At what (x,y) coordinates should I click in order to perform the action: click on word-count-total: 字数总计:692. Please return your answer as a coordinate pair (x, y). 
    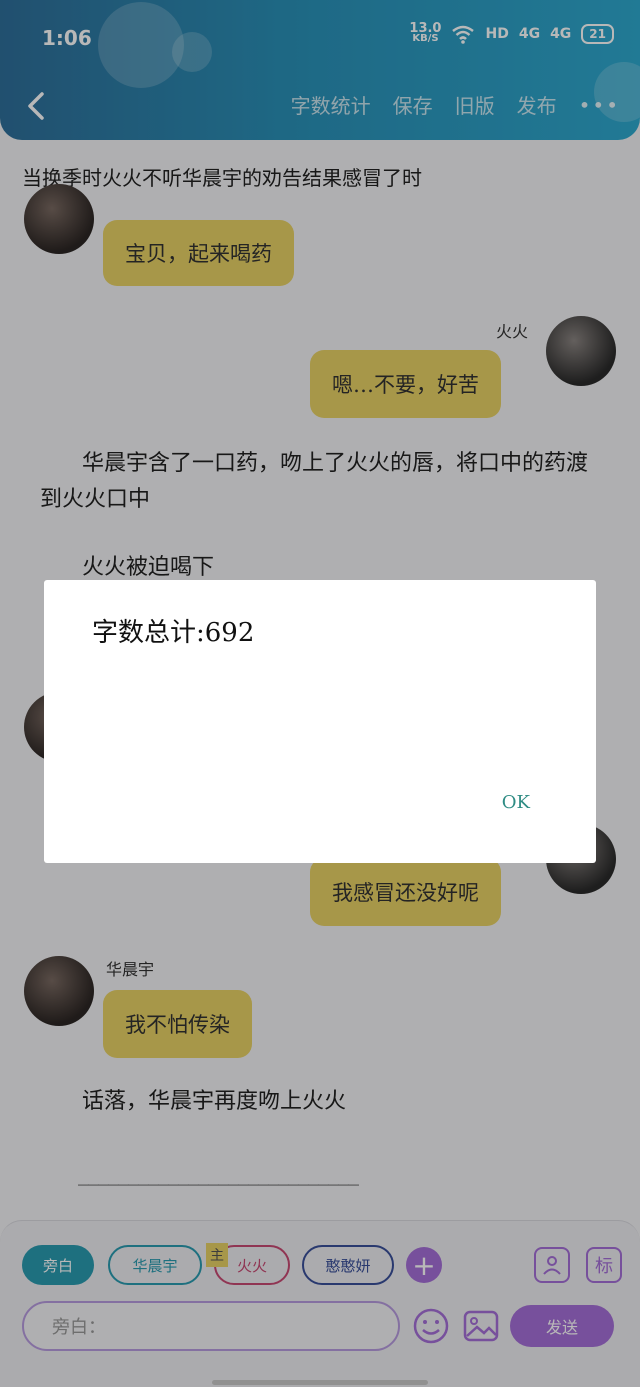
    Looking at the image, I should click on (173, 633).